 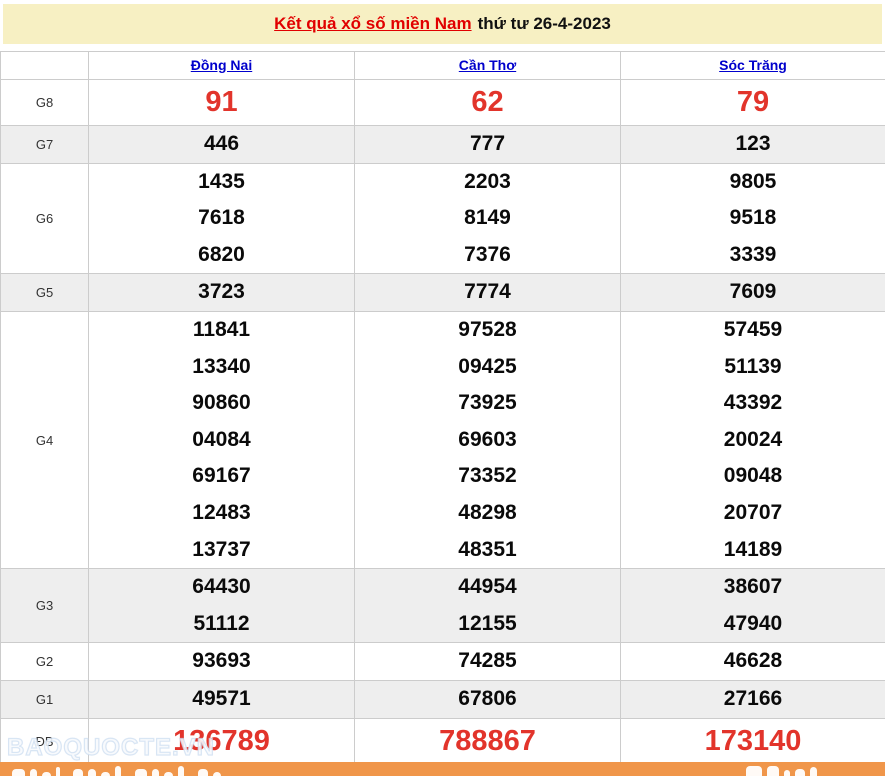 I want to click on result-number: 12483, so click(x=221, y=513).